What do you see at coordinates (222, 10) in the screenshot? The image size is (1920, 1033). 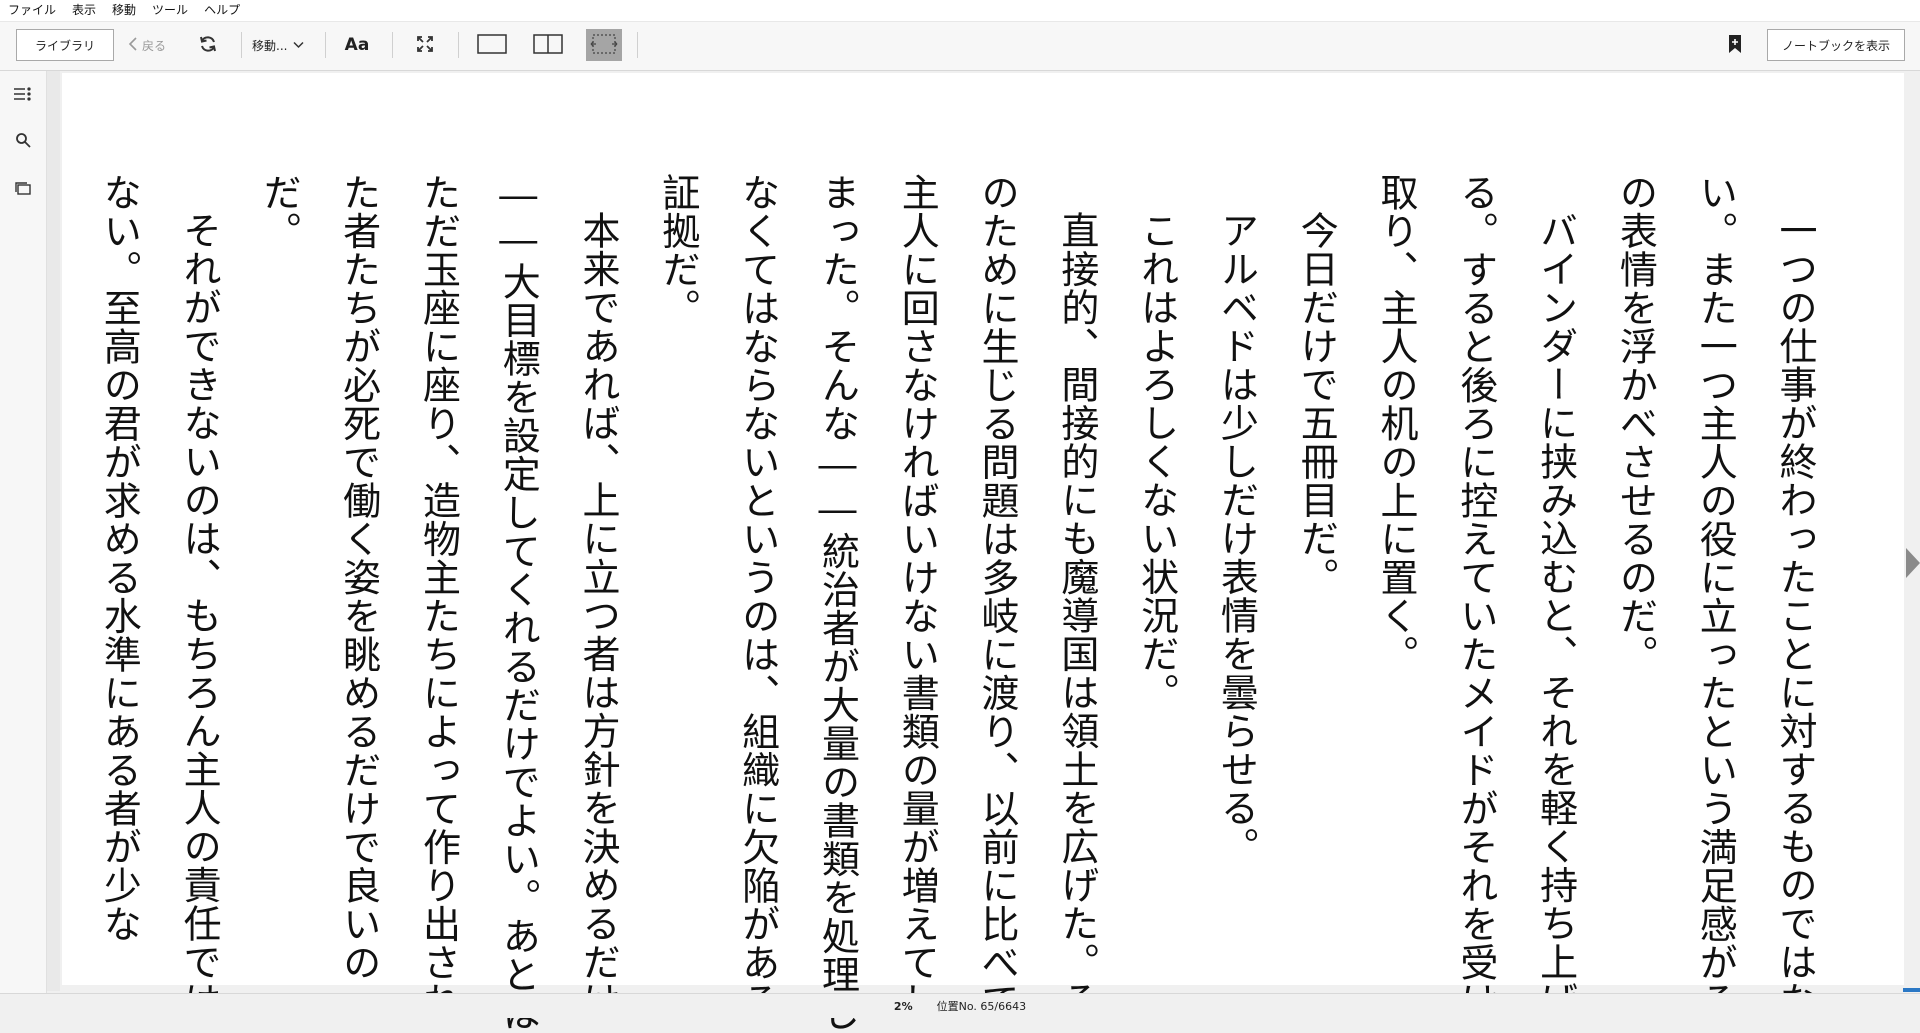 I see `menu-help: ヘルプ` at bounding box center [222, 10].